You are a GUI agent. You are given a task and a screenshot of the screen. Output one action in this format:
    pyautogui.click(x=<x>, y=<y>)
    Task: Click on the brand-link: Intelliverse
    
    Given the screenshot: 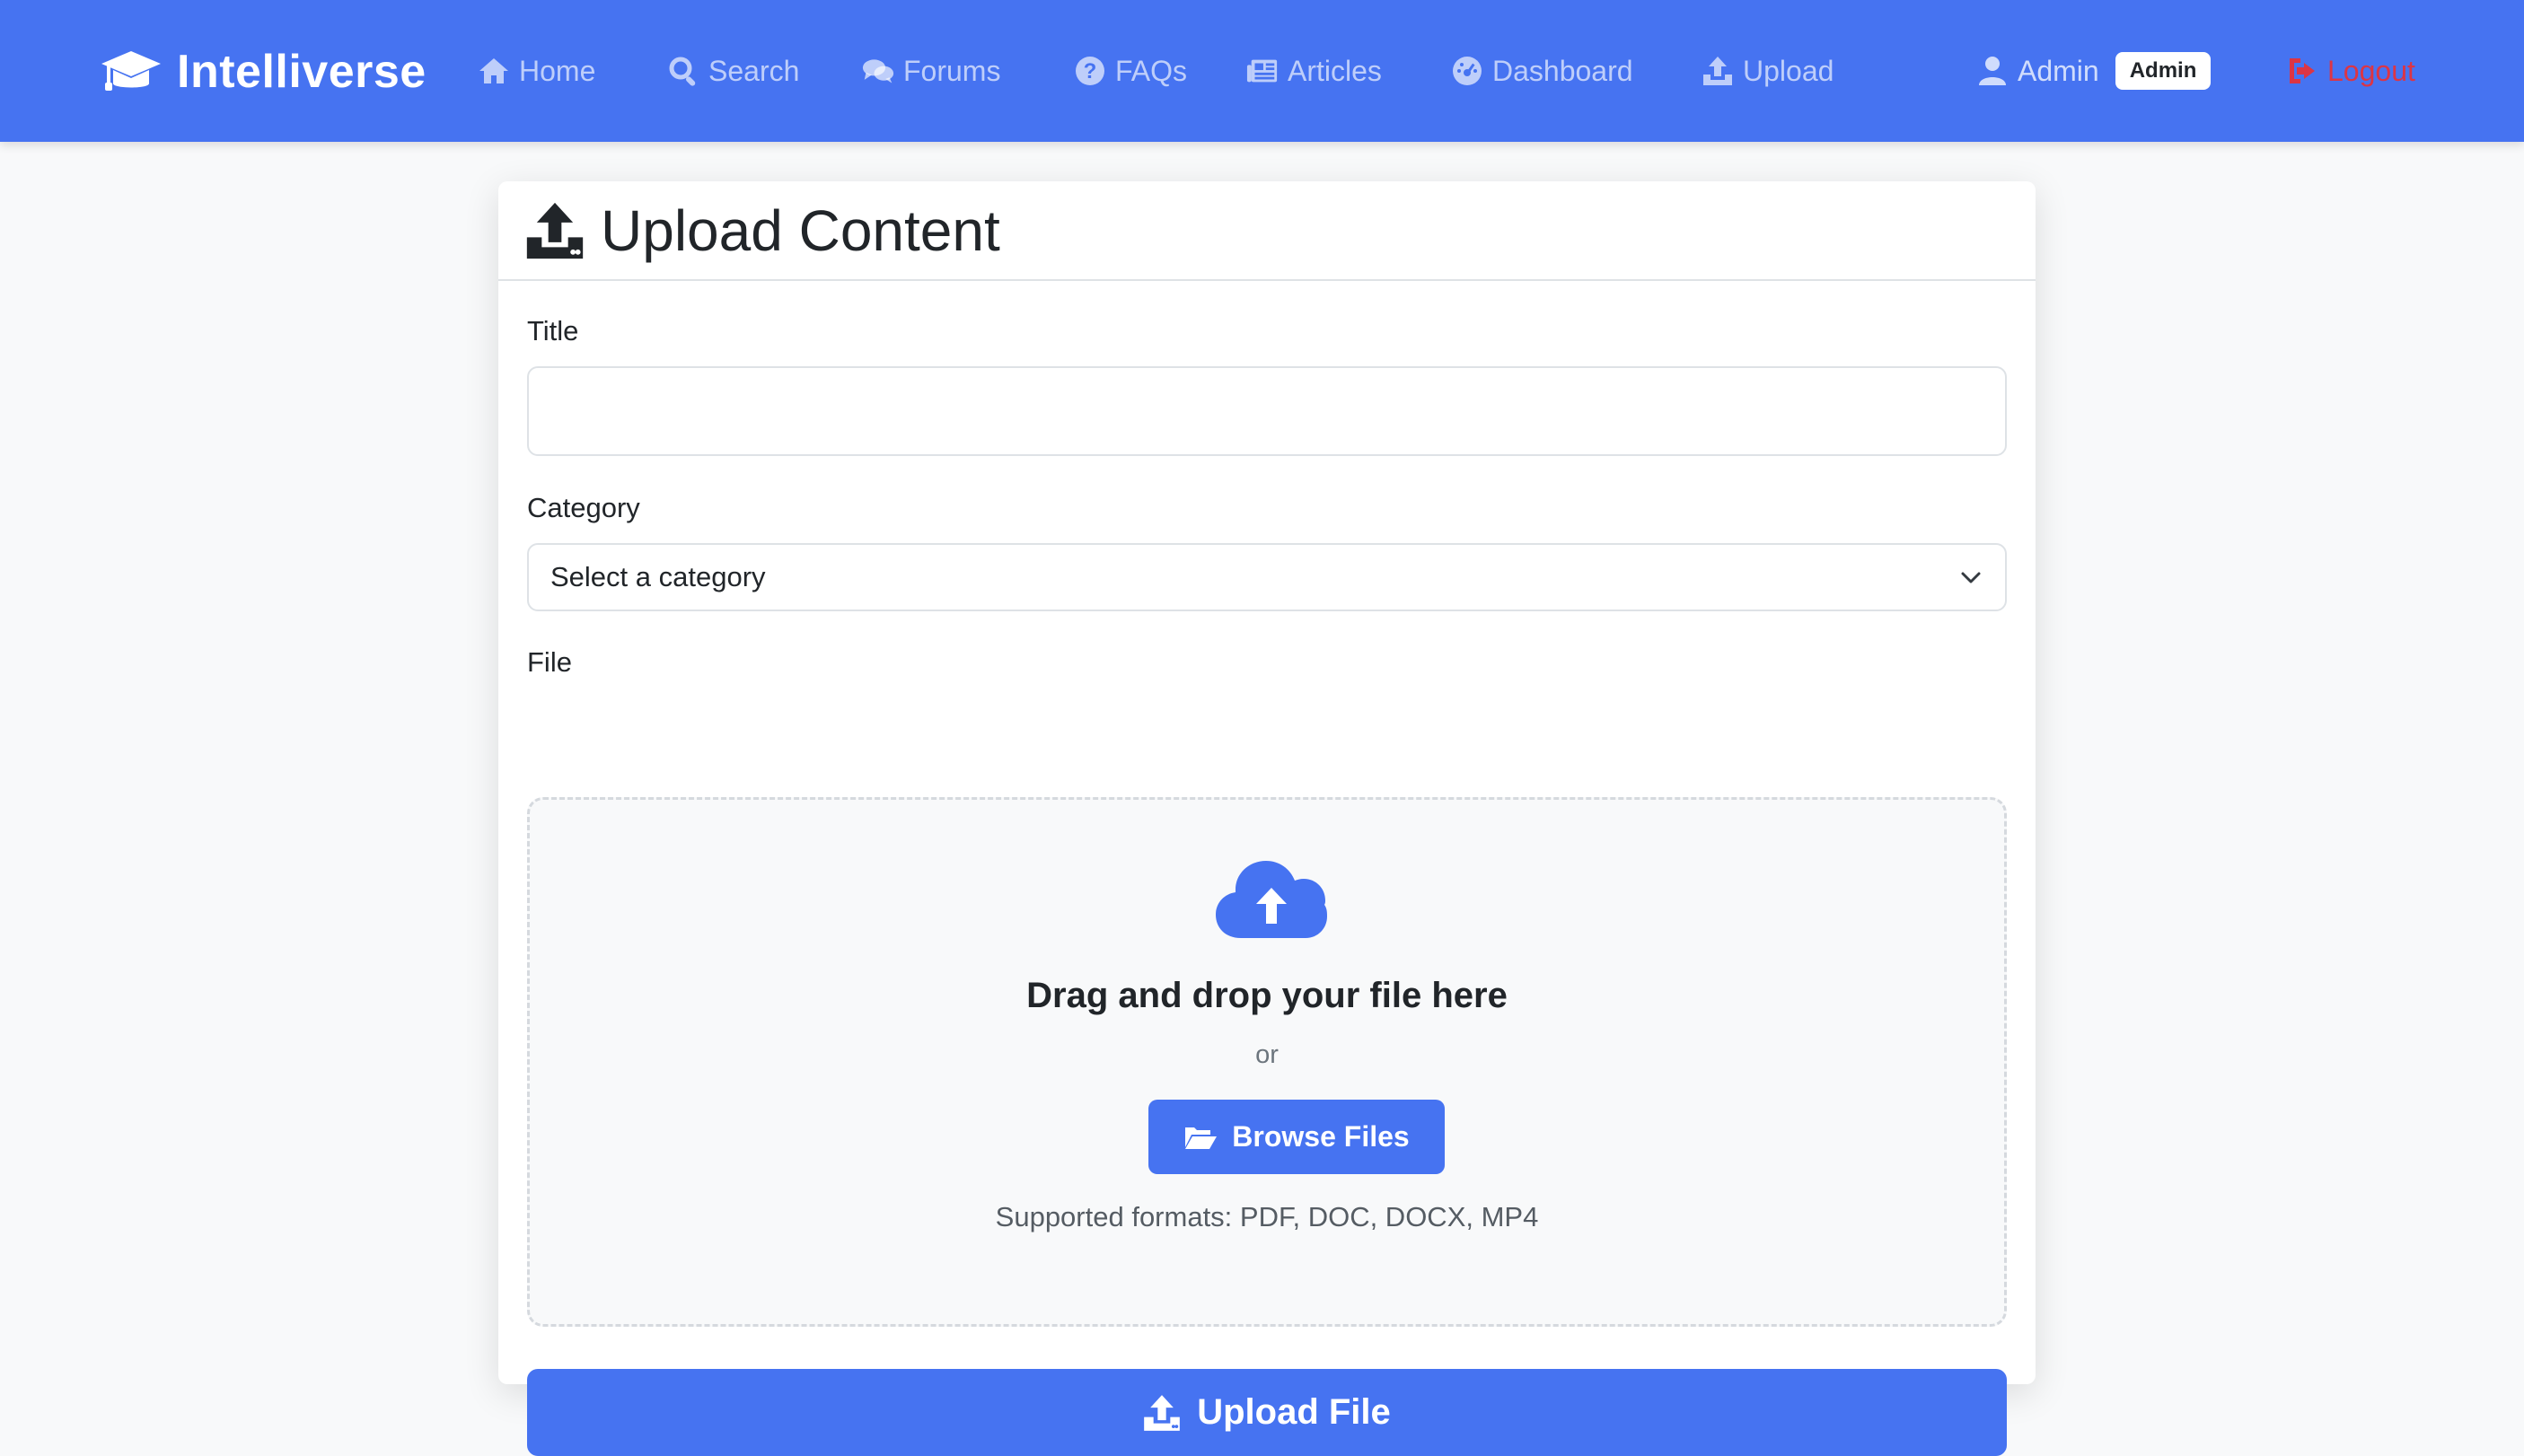 What is the action you would take?
    pyautogui.click(x=264, y=72)
    